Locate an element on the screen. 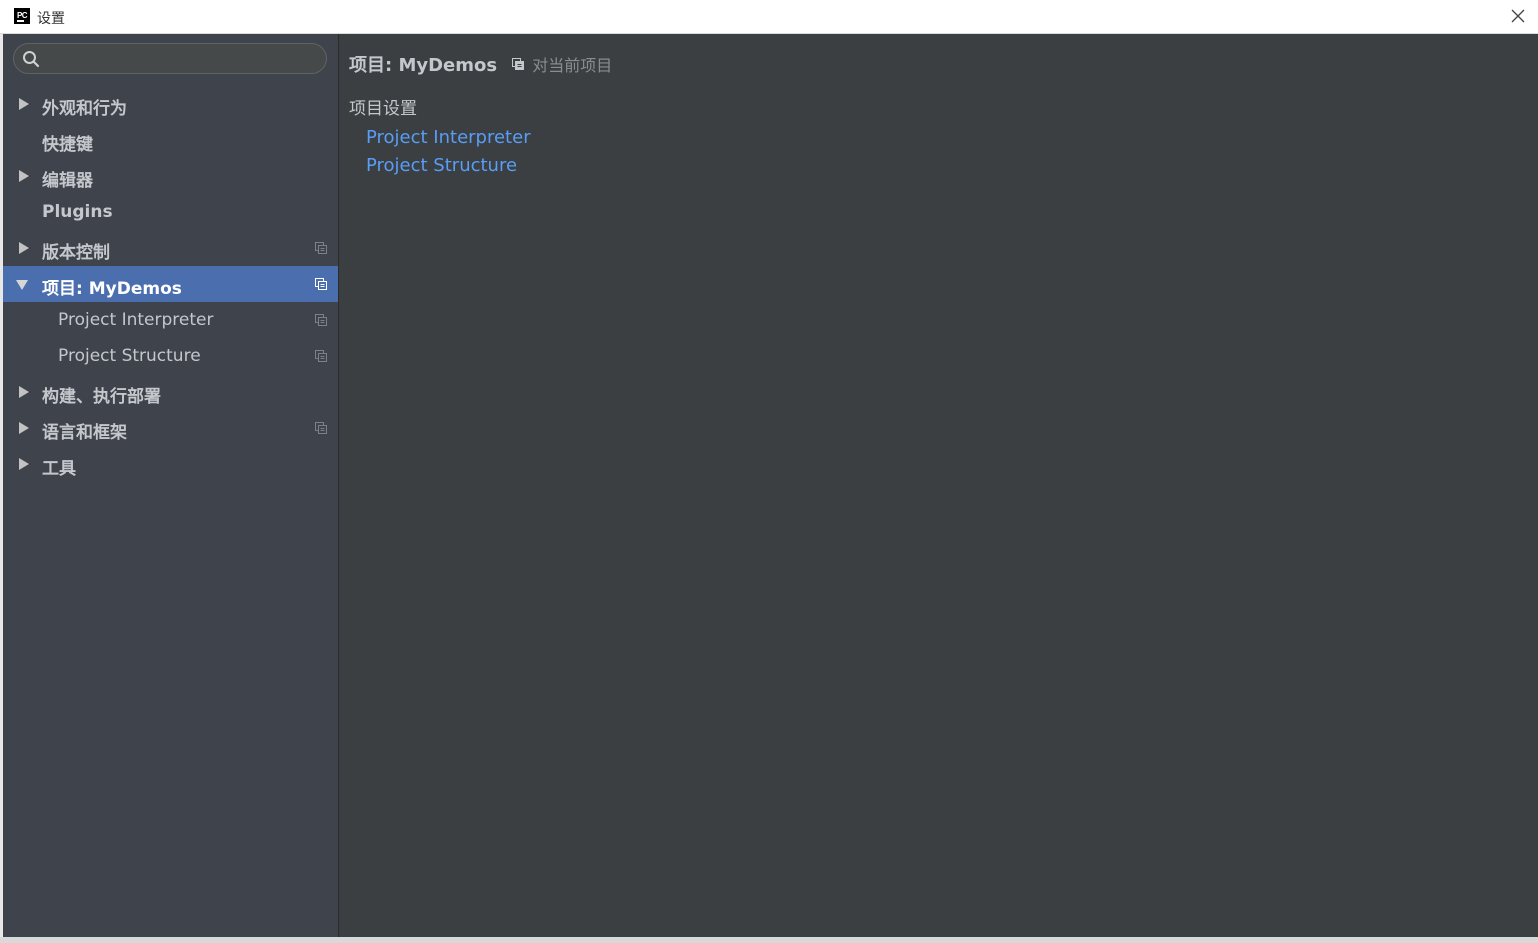 The height and width of the screenshot is (943, 1538). collapse-arrow-icon is located at coordinates (22, 285).